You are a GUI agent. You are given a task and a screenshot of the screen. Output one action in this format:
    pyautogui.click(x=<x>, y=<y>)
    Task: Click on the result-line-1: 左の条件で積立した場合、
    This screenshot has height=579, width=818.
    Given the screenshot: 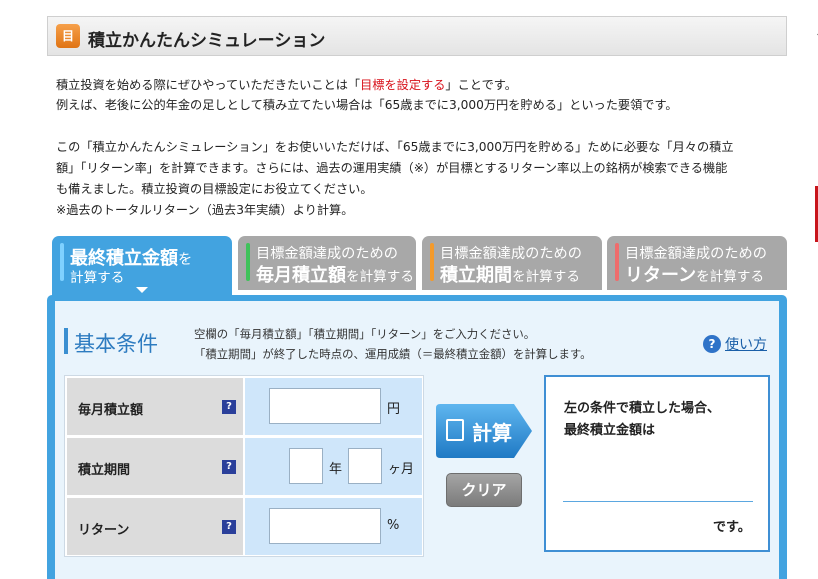 What is the action you would take?
    pyautogui.click(x=642, y=408)
    